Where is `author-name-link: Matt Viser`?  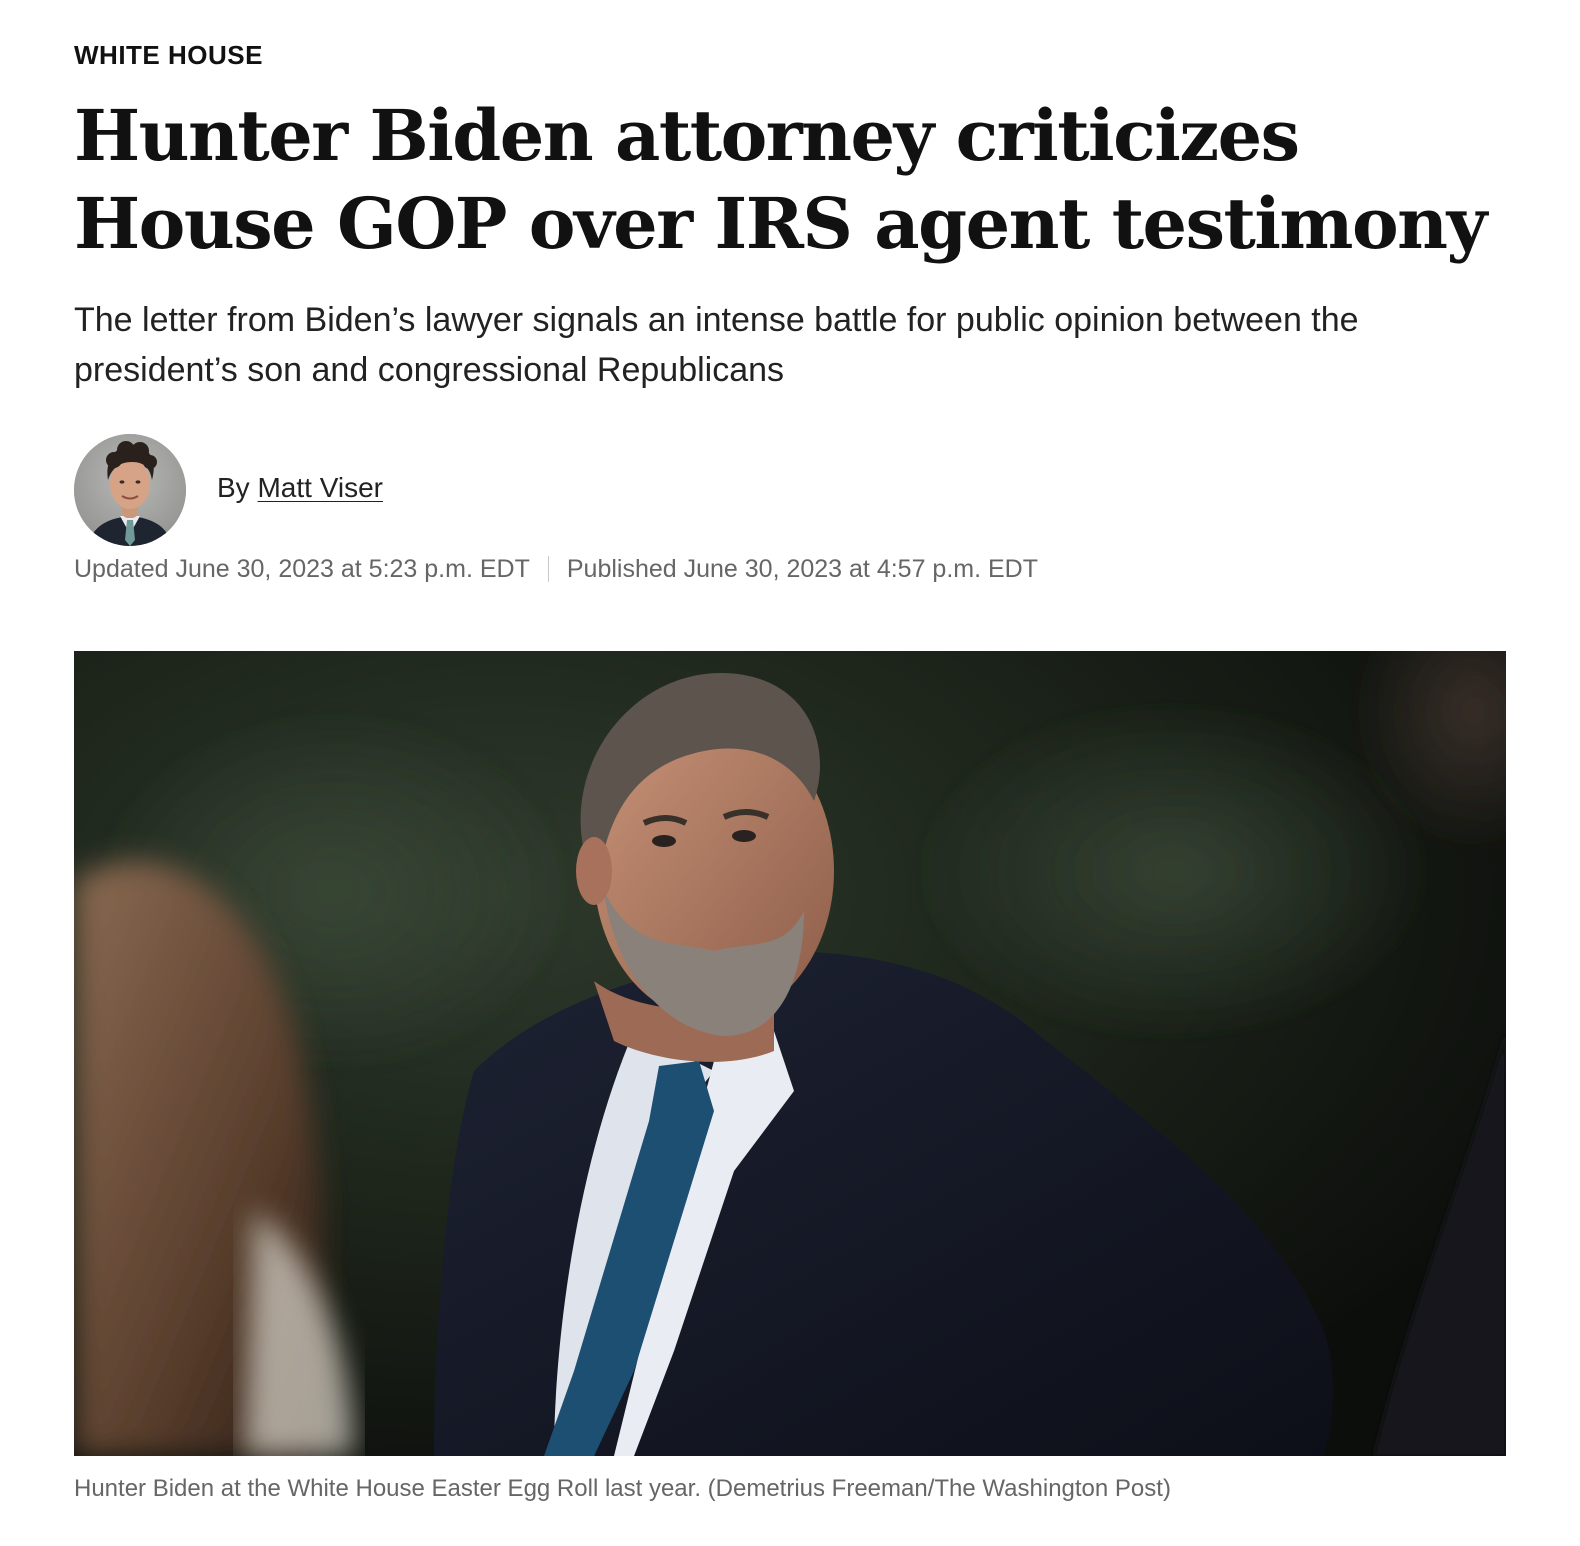 author-name-link: Matt Viser is located at coordinates (320, 487).